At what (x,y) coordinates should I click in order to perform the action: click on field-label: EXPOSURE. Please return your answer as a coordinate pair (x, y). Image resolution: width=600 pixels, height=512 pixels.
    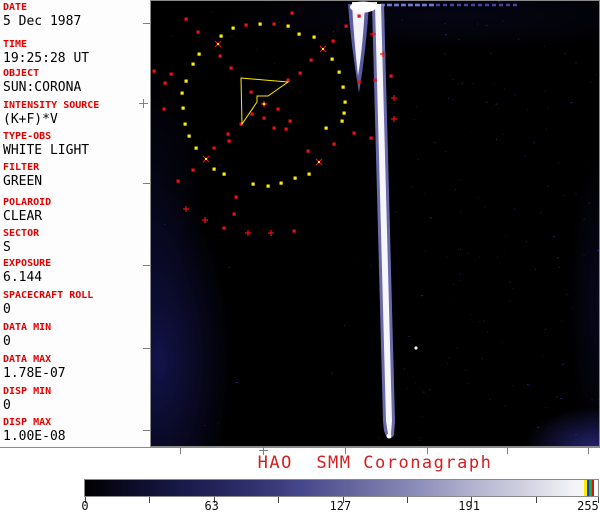
    Looking at the image, I should click on (27, 263).